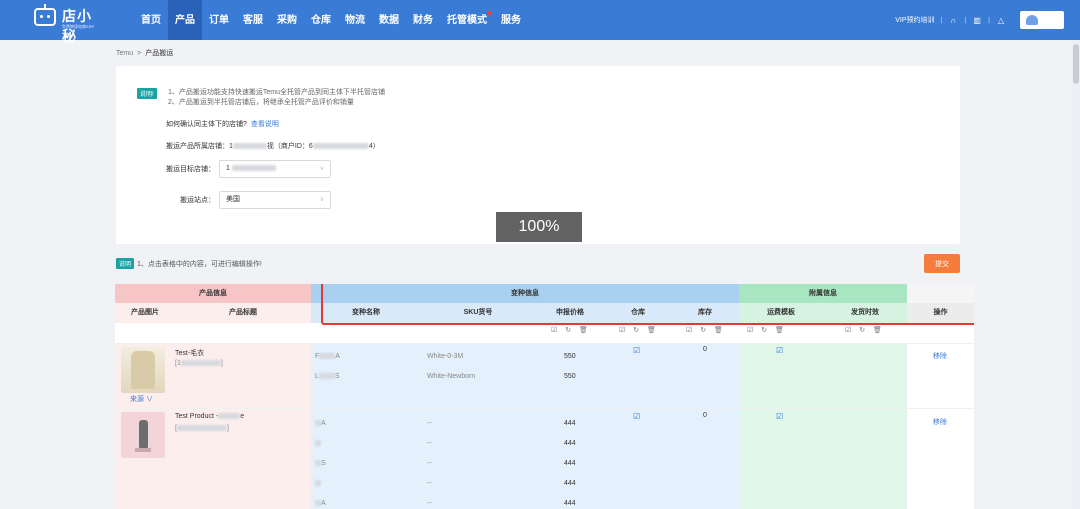 The height and width of the screenshot is (509, 1080). I want to click on header-stock: 库存, so click(705, 312).